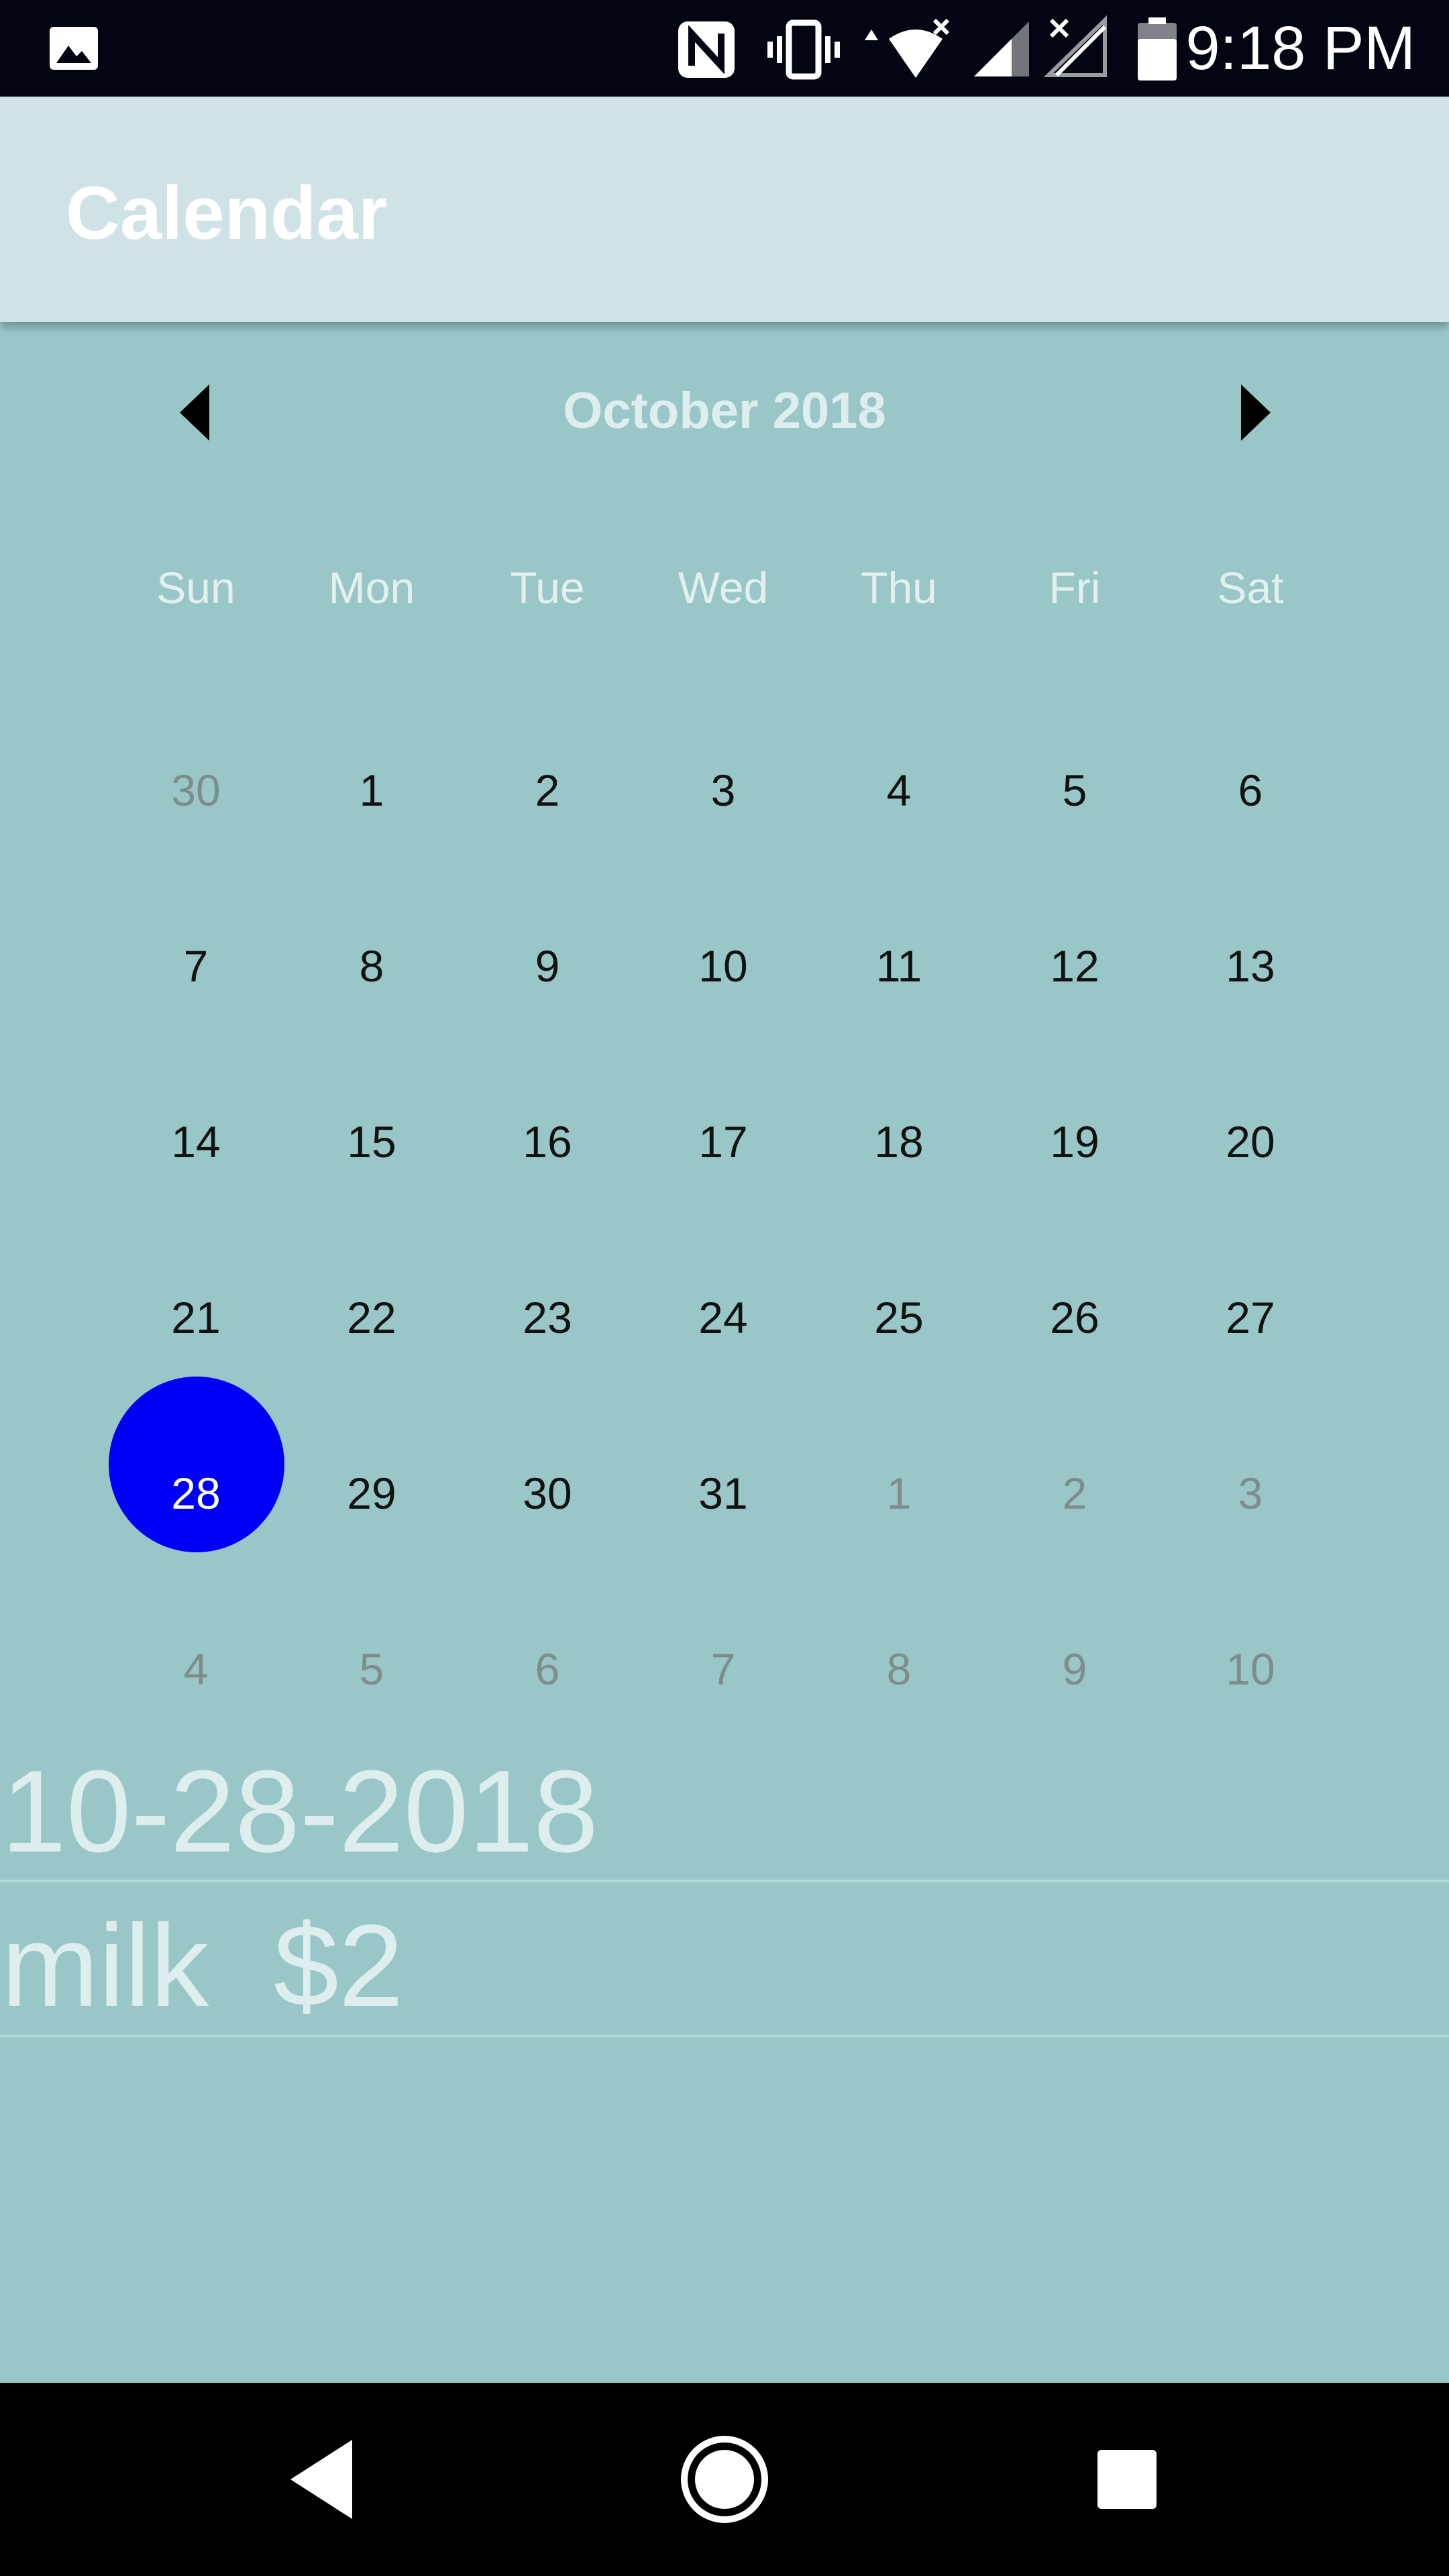 The image size is (1449, 2576). I want to click on day-cell: 21, so click(196, 1317).